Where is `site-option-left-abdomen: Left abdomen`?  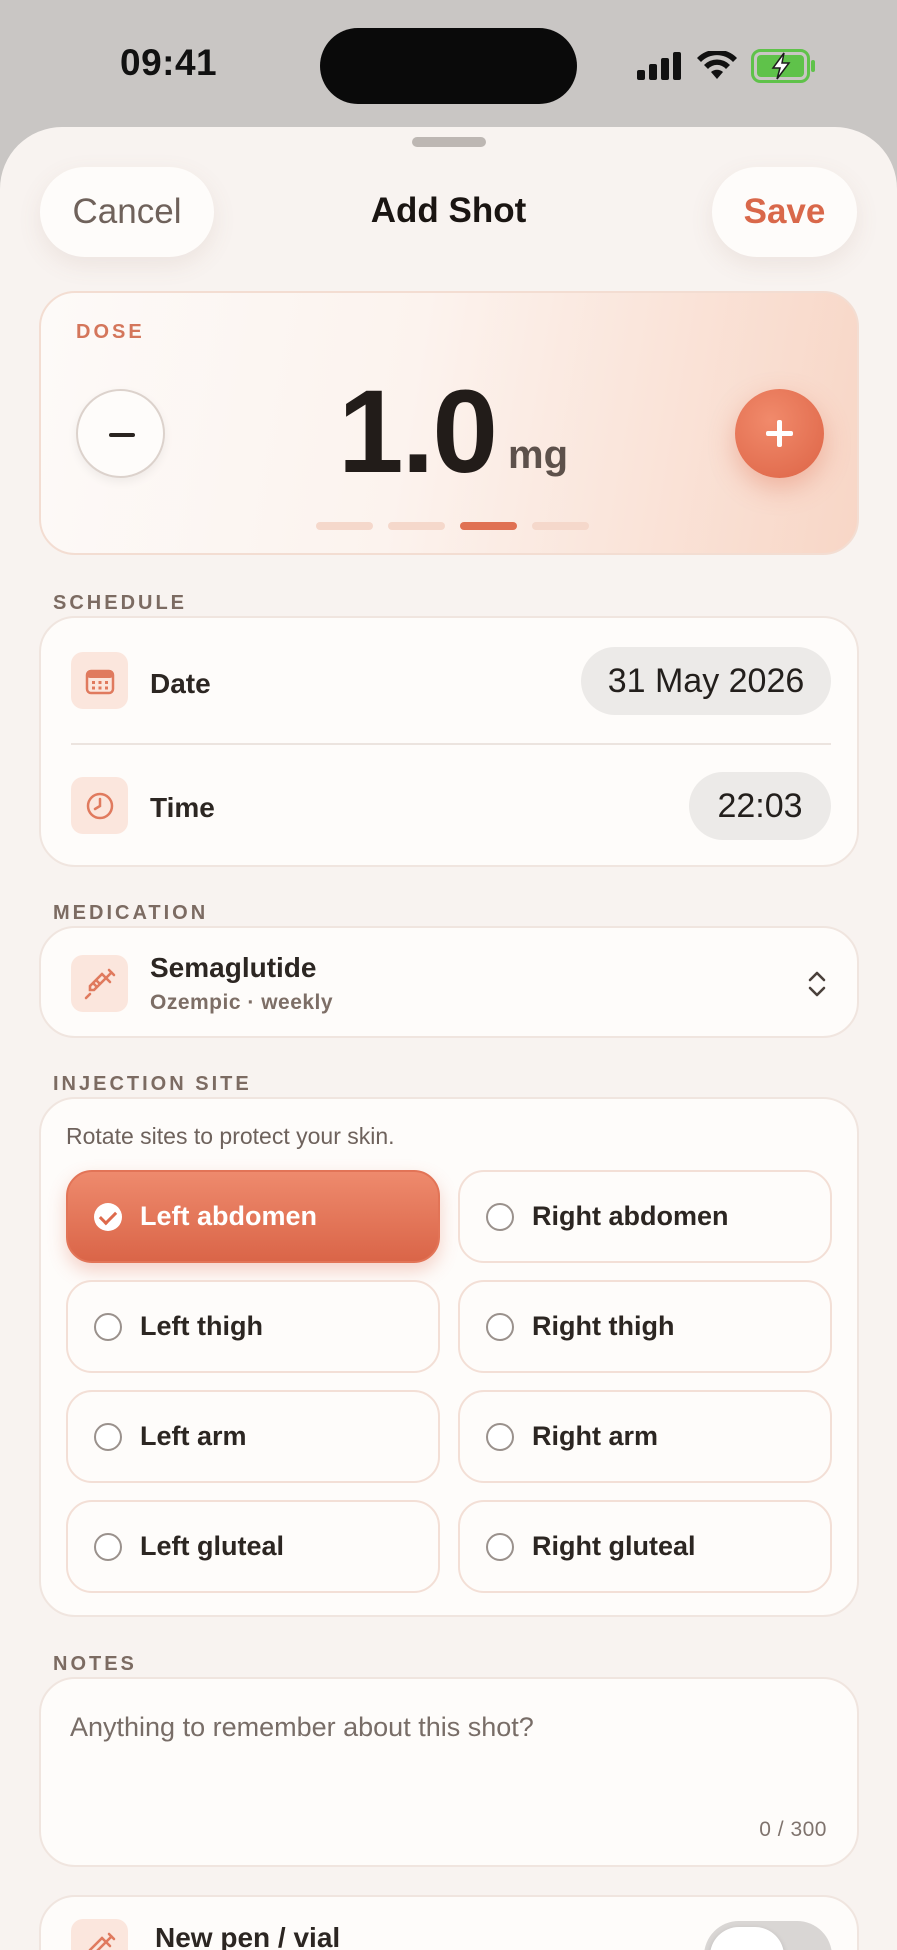
site-option-left-abdomen: Left abdomen is located at coordinates (253, 1216).